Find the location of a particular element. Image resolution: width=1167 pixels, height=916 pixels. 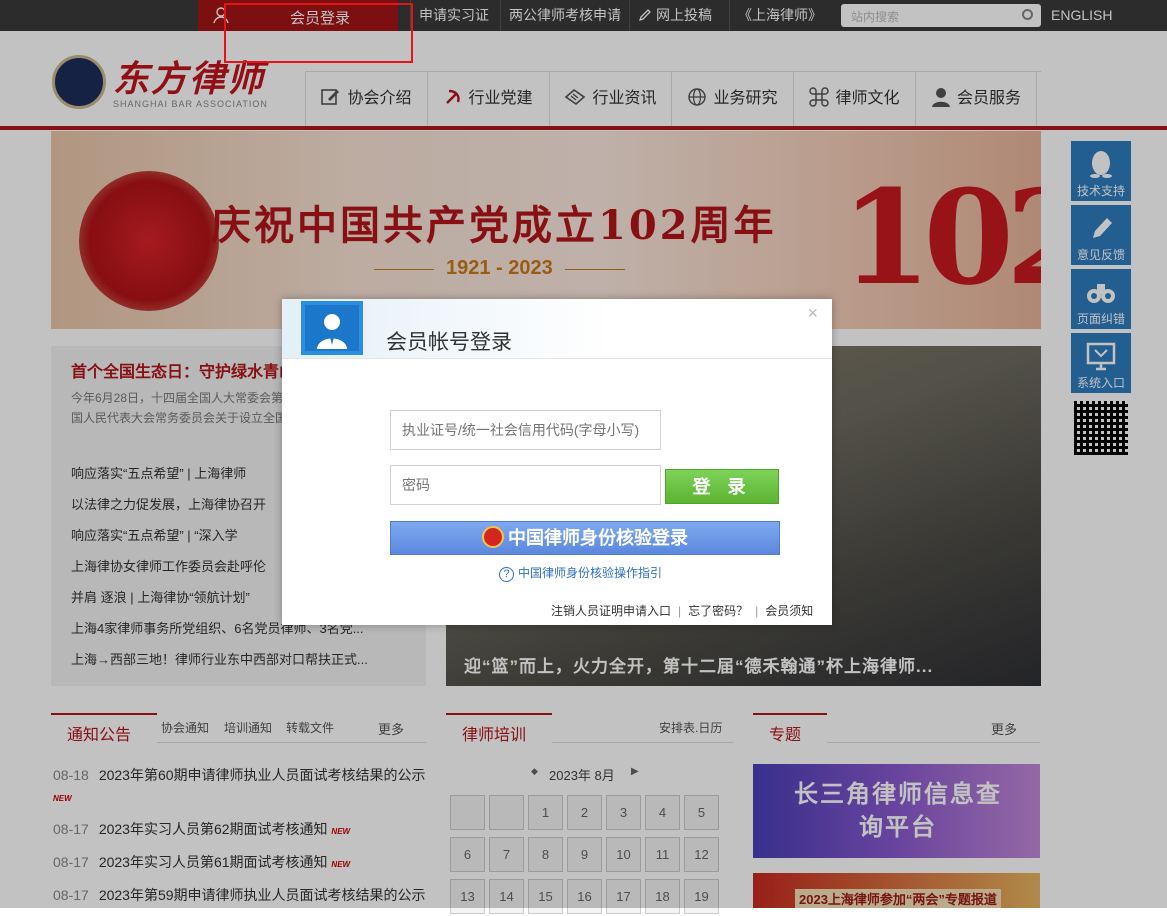

modal-footer: 注销人员证明申请入口 | 忘了密码？ | 会员须知 is located at coordinates (682, 610).